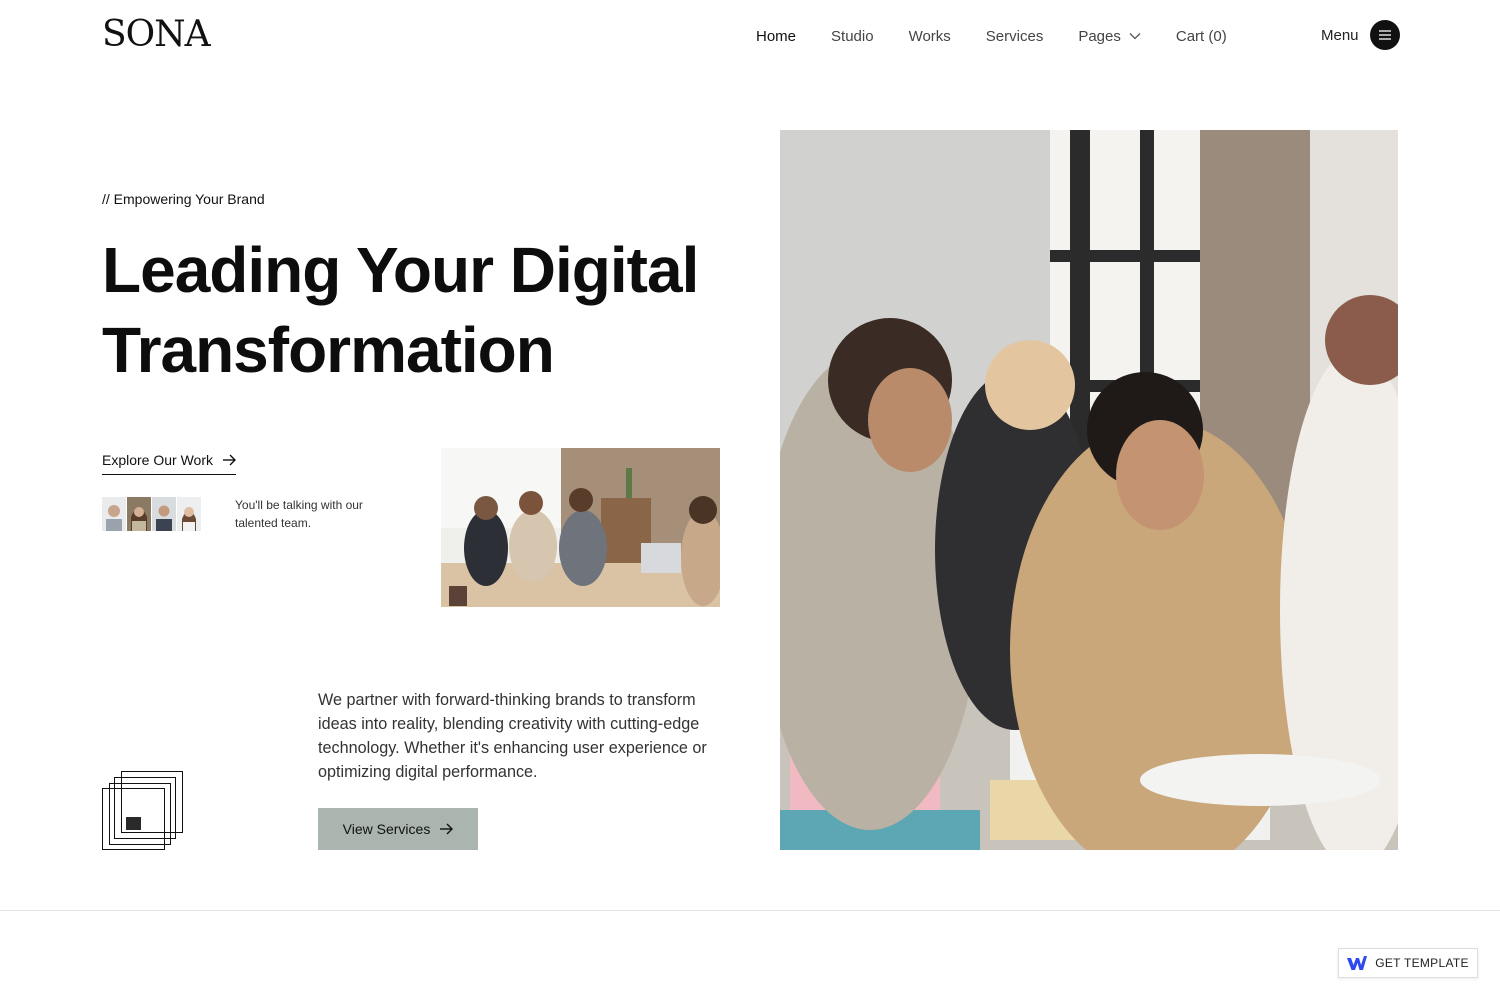 Image resolution: width=1500 pixels, height=1000 pixels. Describe the element at coordinates (400, 310) in the screenshot. I see `hero-headline: Leading Your Digital Transformation` at that location.